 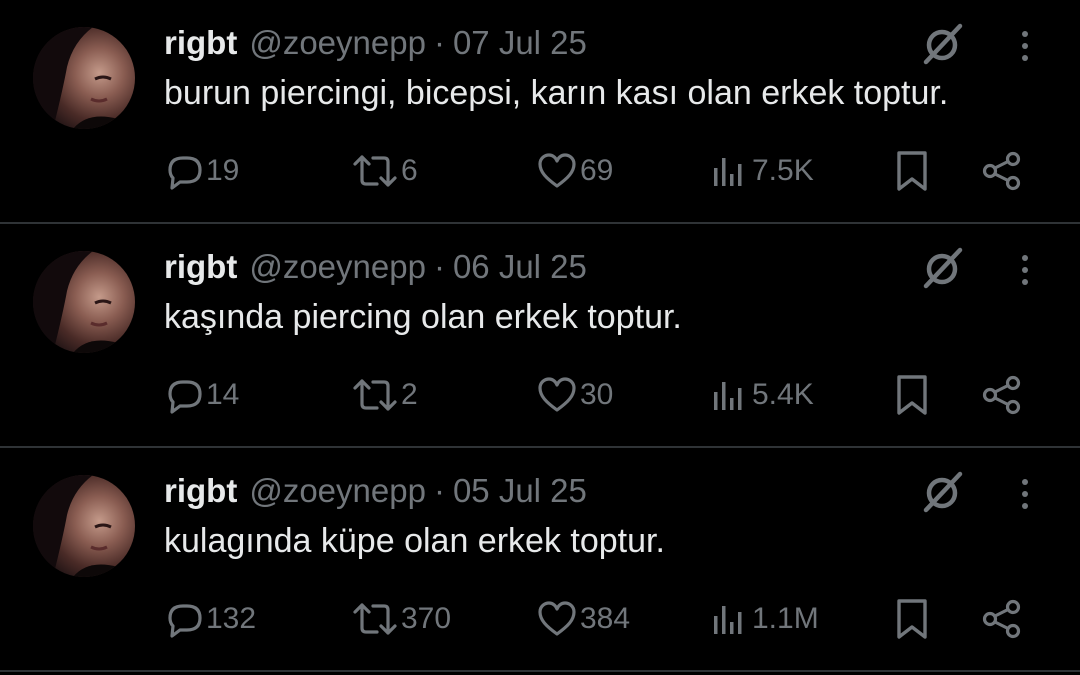 I want to click on reply-button: 19, so click(x=202, y=171).